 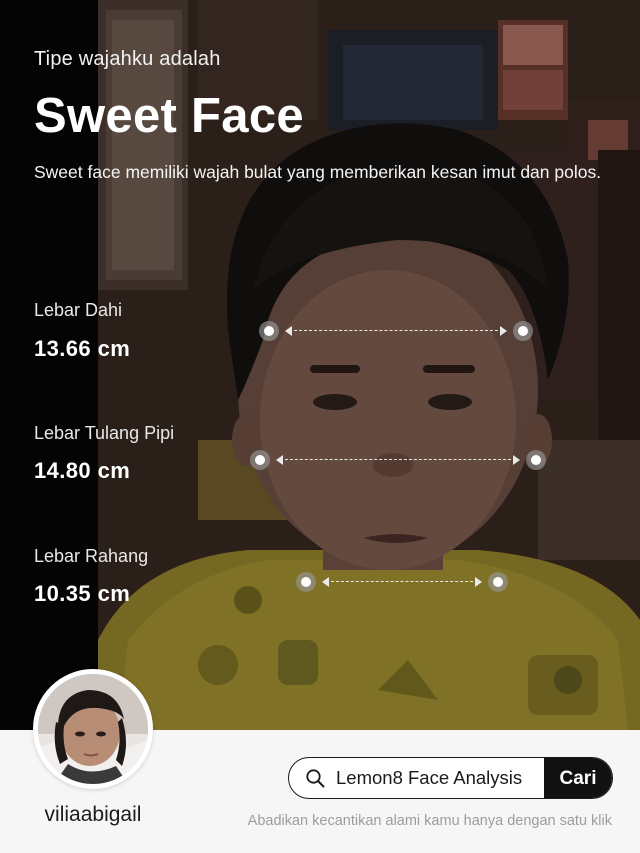 I want to click on metric-label-jaw: Lebar Rahang, so click(x=91, y=556).